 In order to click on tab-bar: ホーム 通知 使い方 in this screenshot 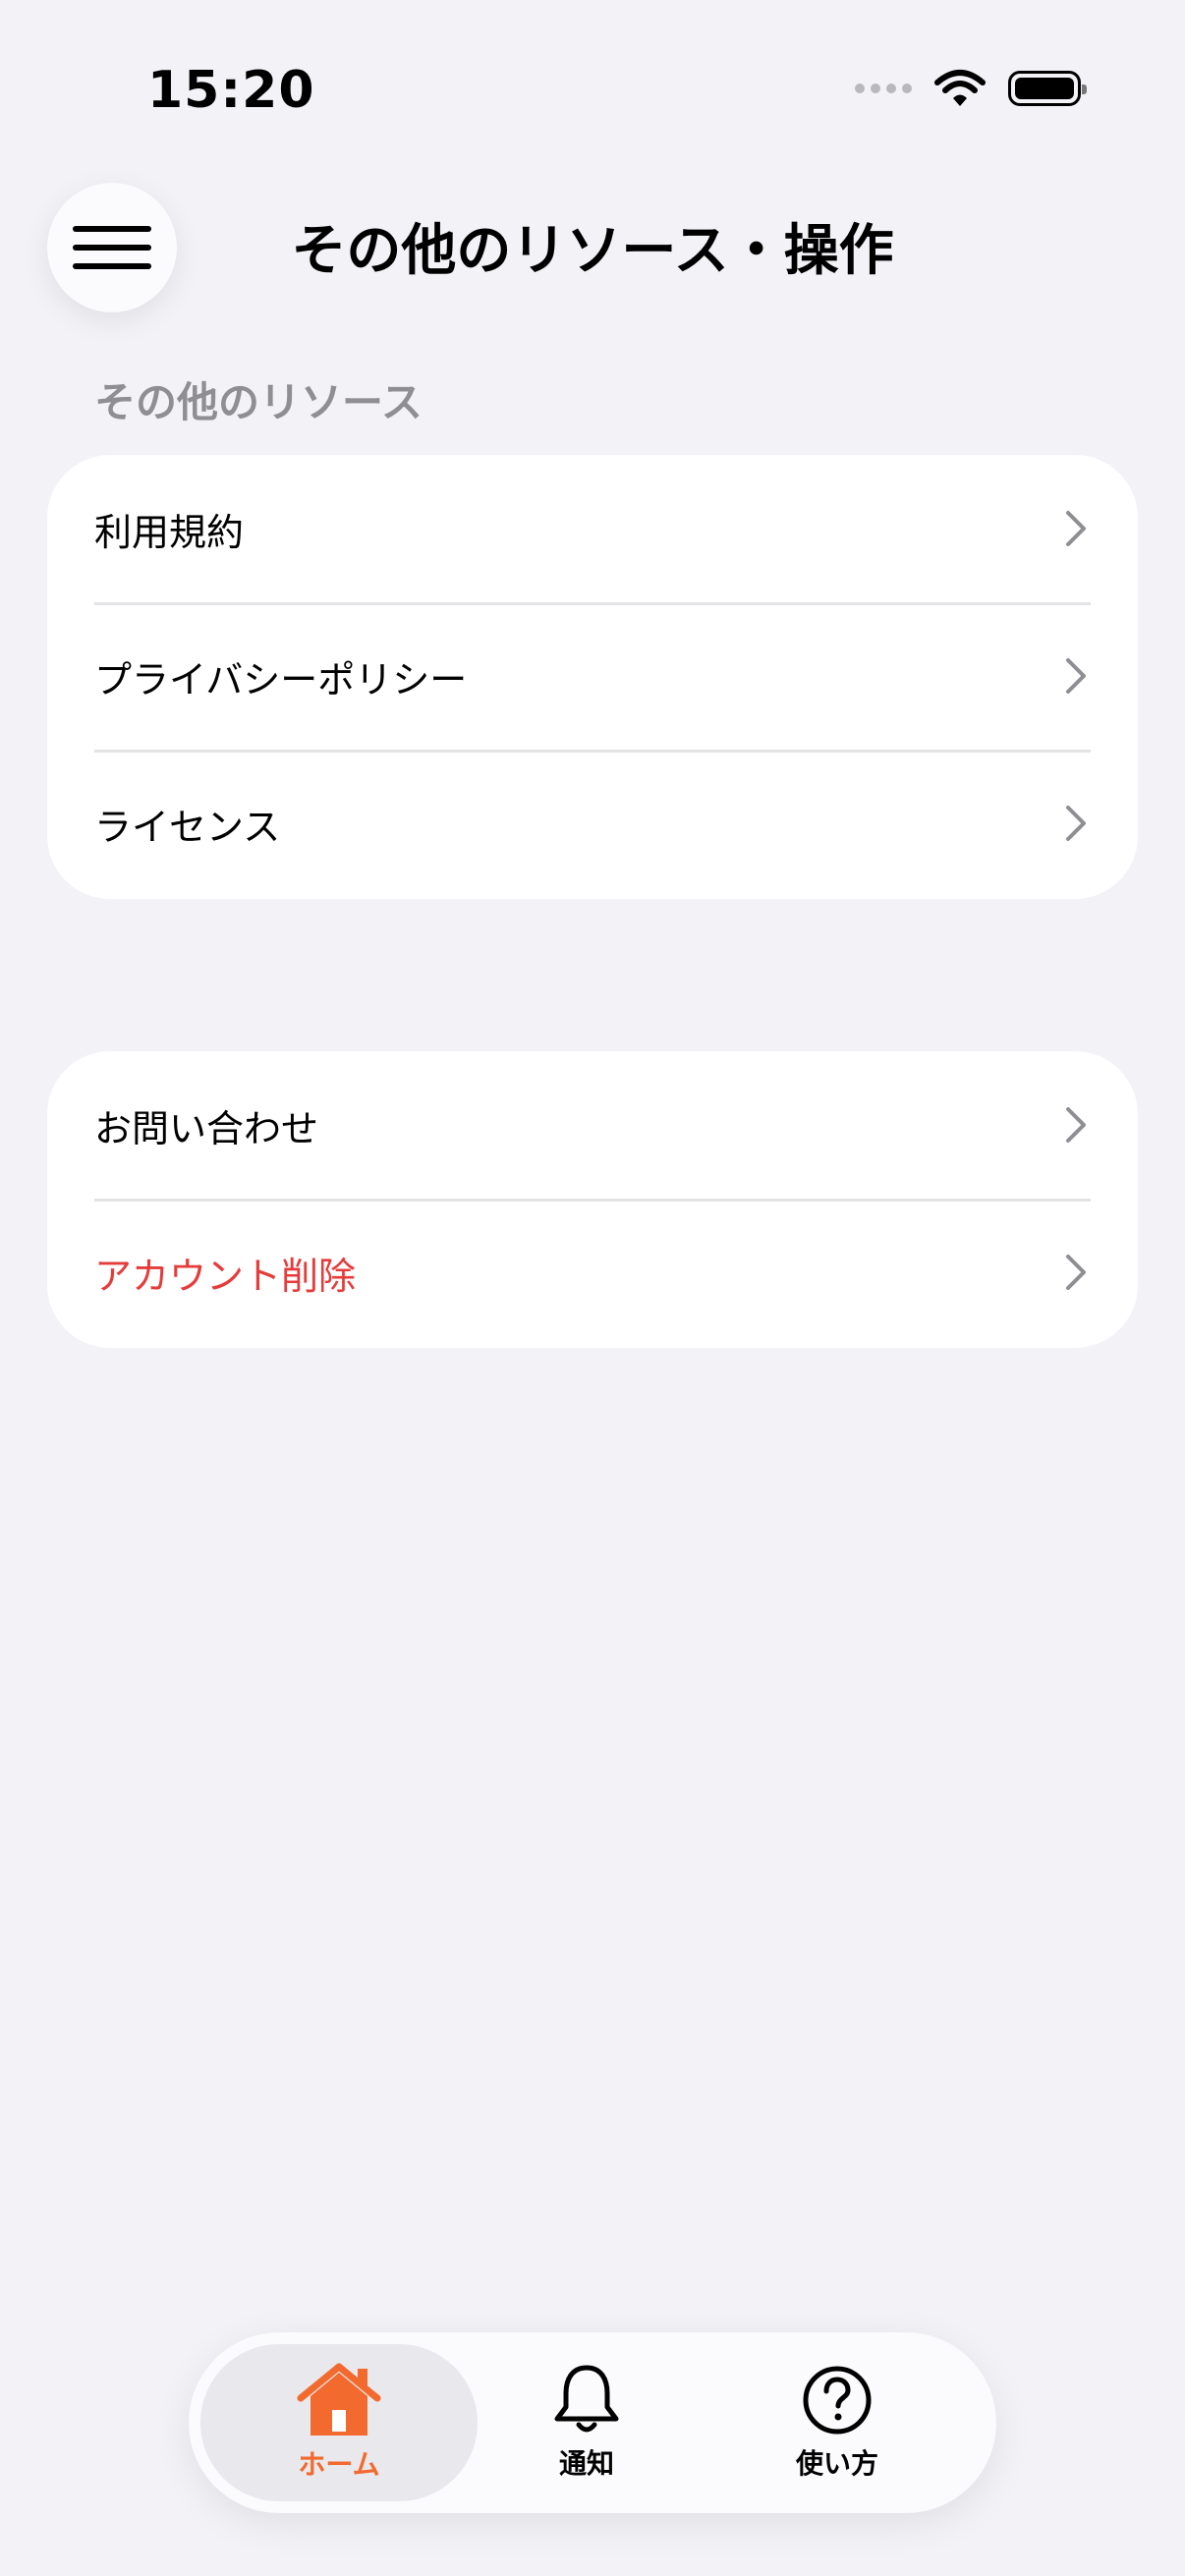, I will do `click(592, 2422)`.